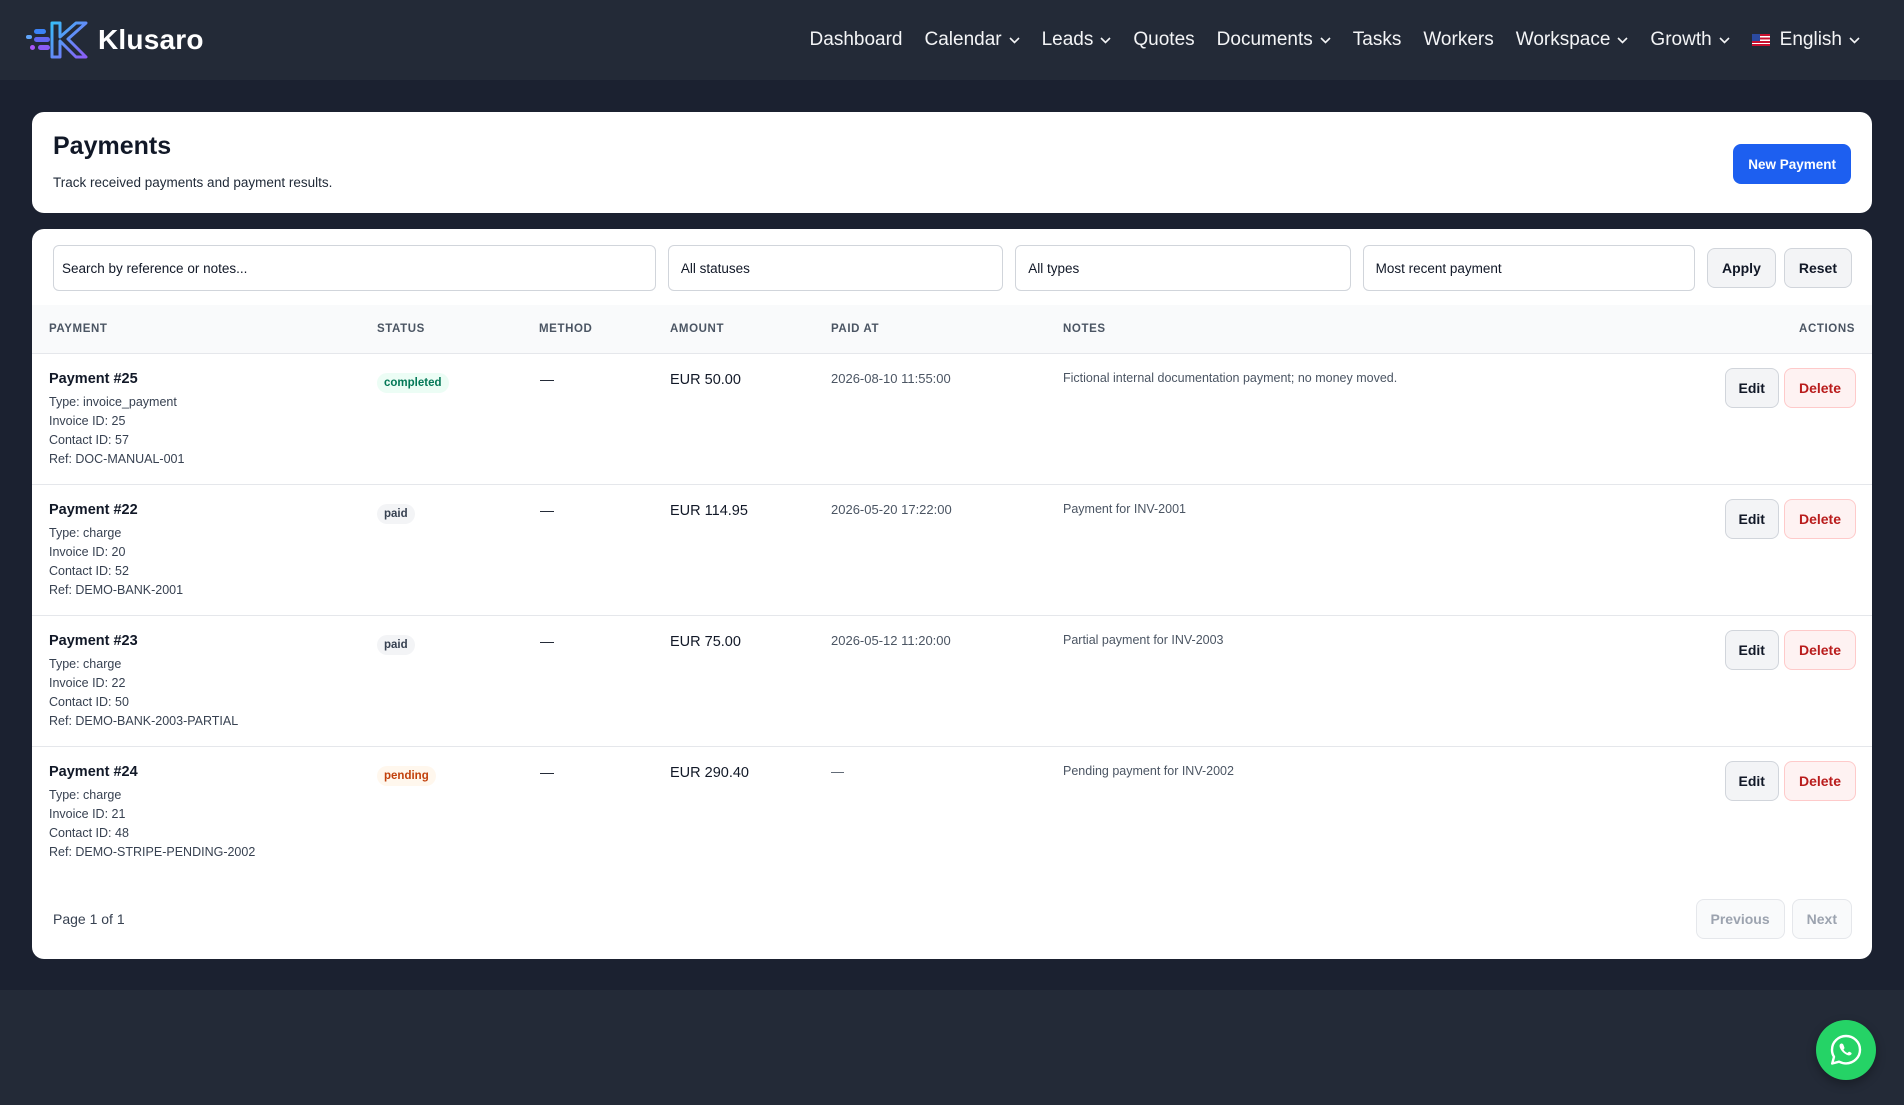  What do you see at coordinates (57, 40) in the screenshot?
I see `klusaro-logo-icon` at bounding box center [57, 40].